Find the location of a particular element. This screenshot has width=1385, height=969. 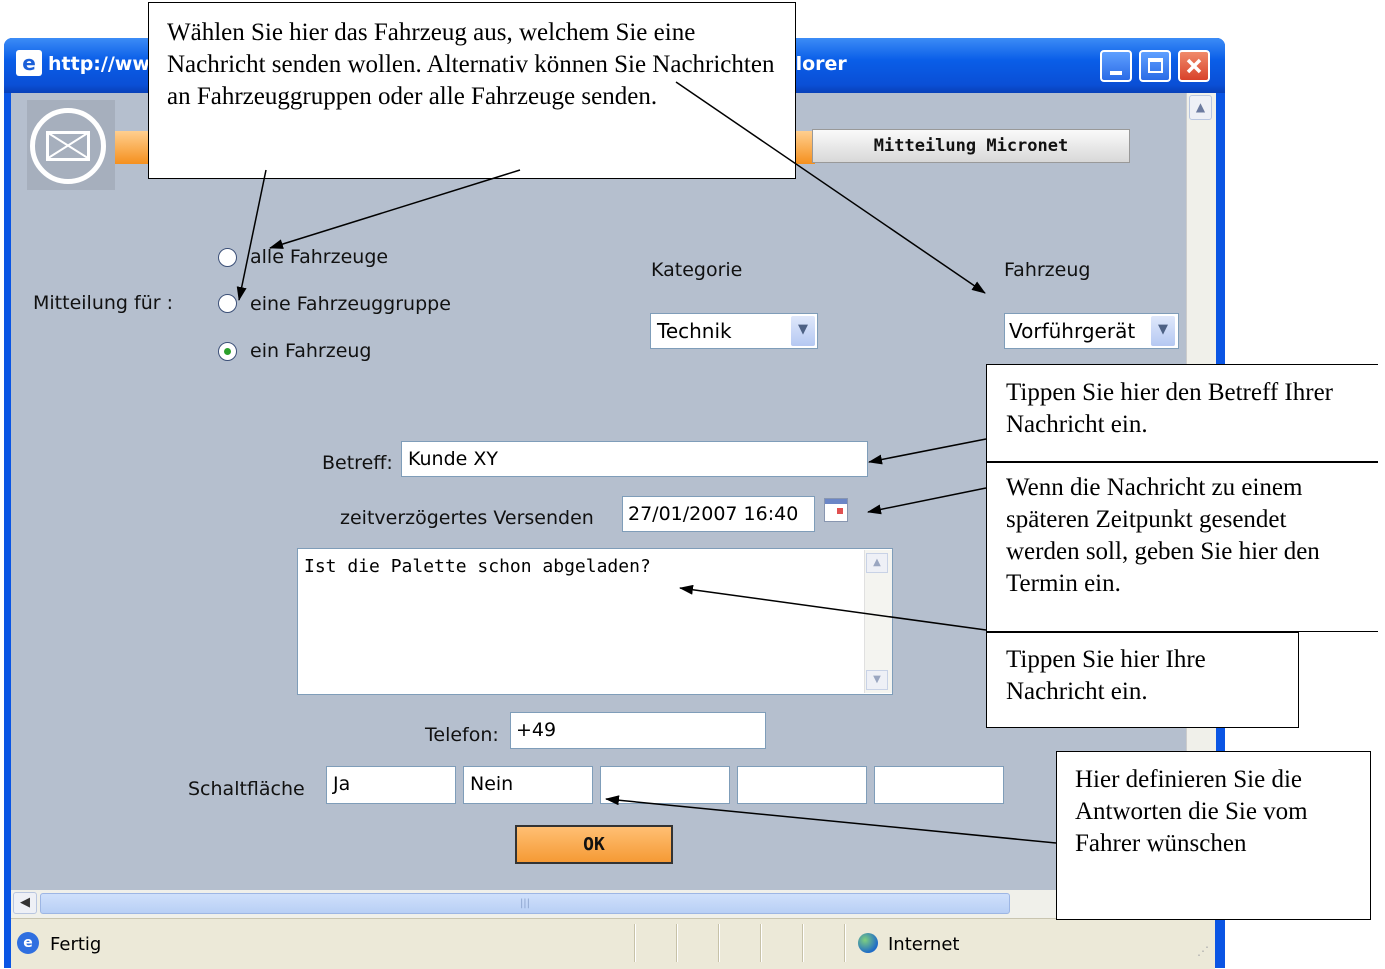

arrow-to-nachricht is located at coordinates (833, 607).